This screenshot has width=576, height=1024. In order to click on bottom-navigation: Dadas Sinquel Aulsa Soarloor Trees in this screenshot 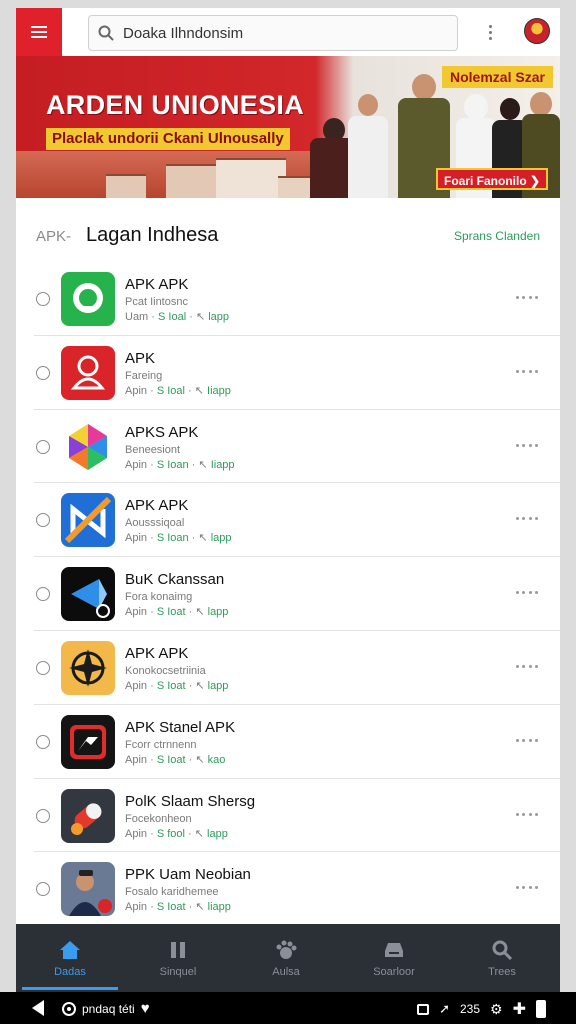, I will do `click(288, 958)`.